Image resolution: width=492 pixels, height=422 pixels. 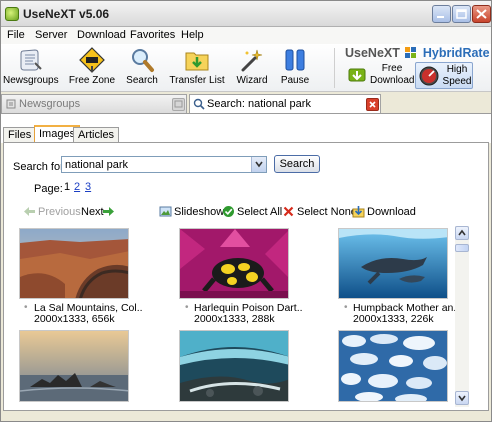 What do you see at coordinates (101, 35) in the screenshot?
I see `menu-download: Download` at bounding box center [101, 35].